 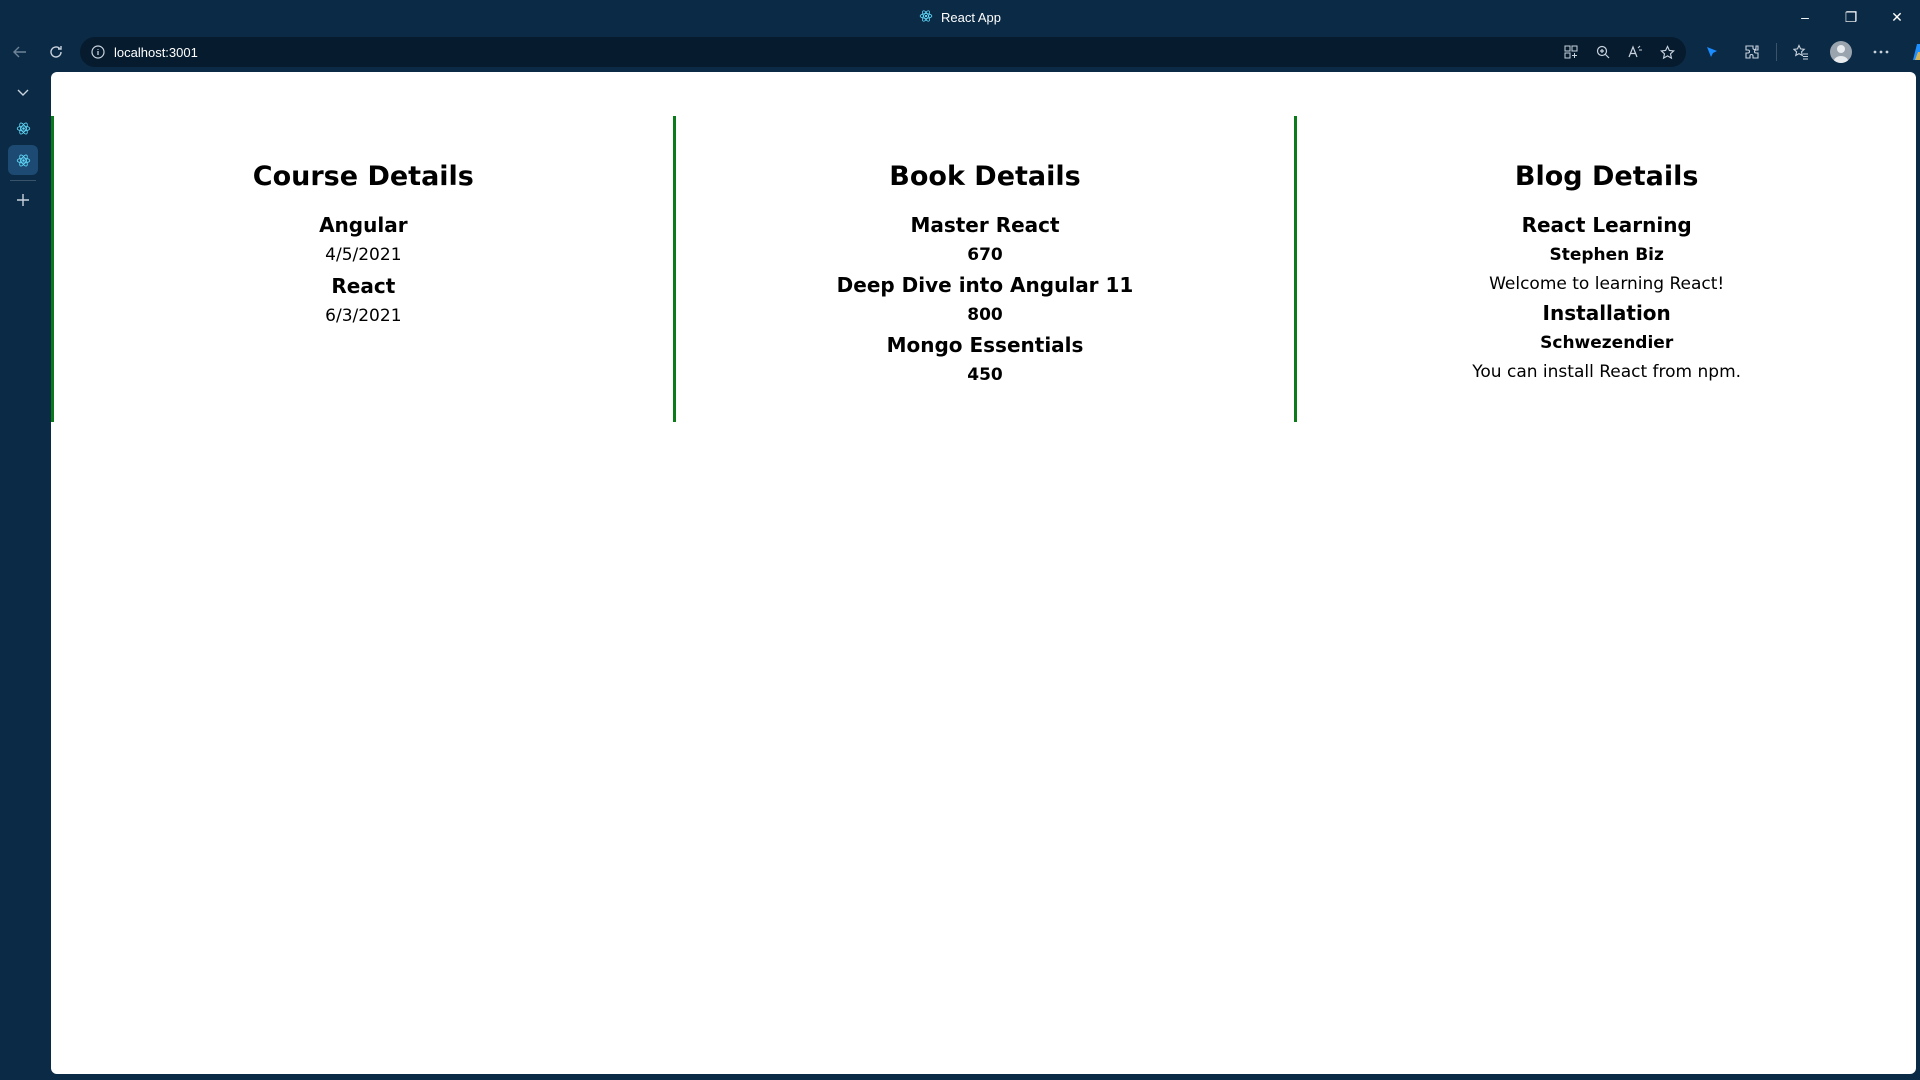 I want to click on blog-author: Schwezendier, so click(x=1607, y=343).